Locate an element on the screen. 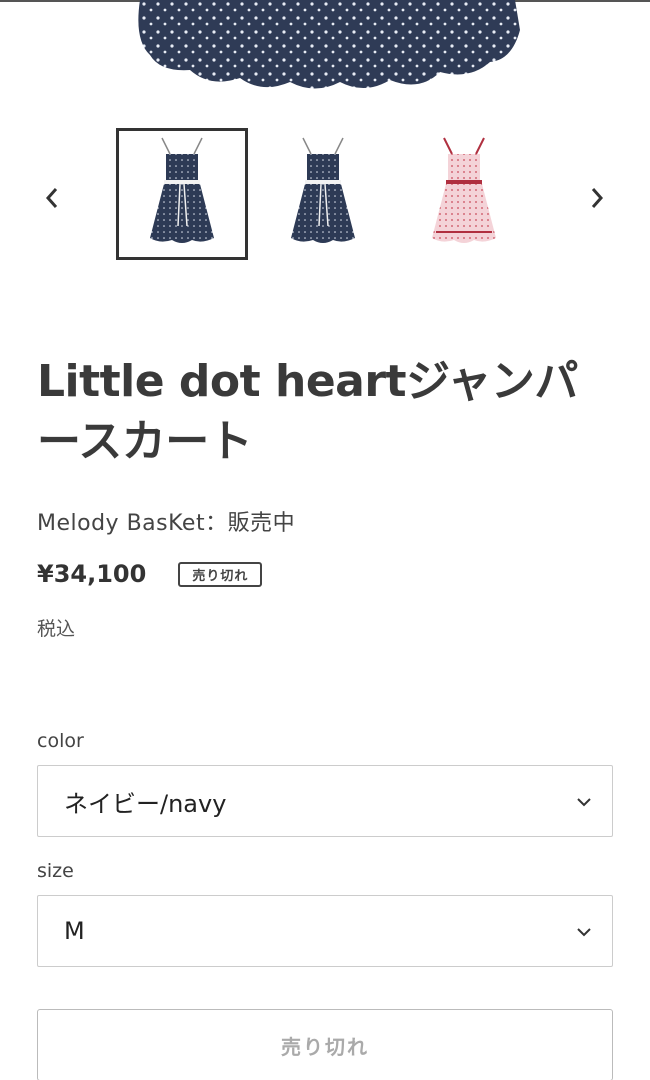 The height and width of the screenshot is (1080, 650). size-select: M is located at coordinates (325, 931).